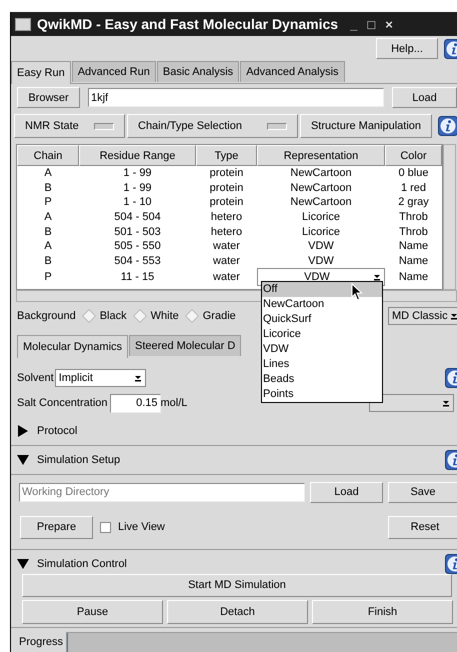 The image size is (457, 652). What do you see at coordinates (174, 403) in the screenshot?
I see `unit-label: mol/L` at bounding box center [174, 403].